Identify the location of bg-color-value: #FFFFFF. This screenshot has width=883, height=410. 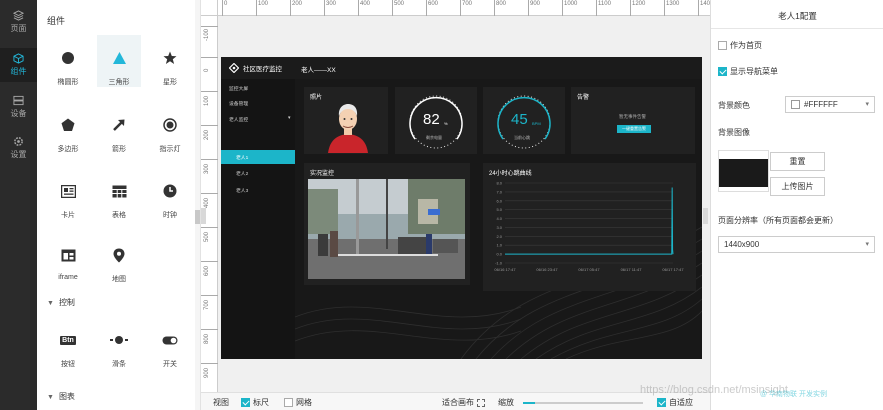
(821, 104).